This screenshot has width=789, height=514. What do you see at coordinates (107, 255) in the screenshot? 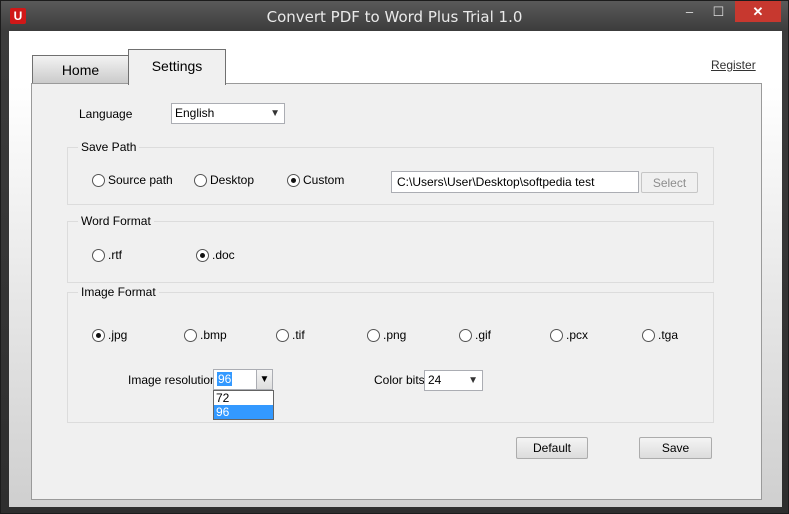
I see `radio-rtf: .rtf` at bounding box center [107, 255].